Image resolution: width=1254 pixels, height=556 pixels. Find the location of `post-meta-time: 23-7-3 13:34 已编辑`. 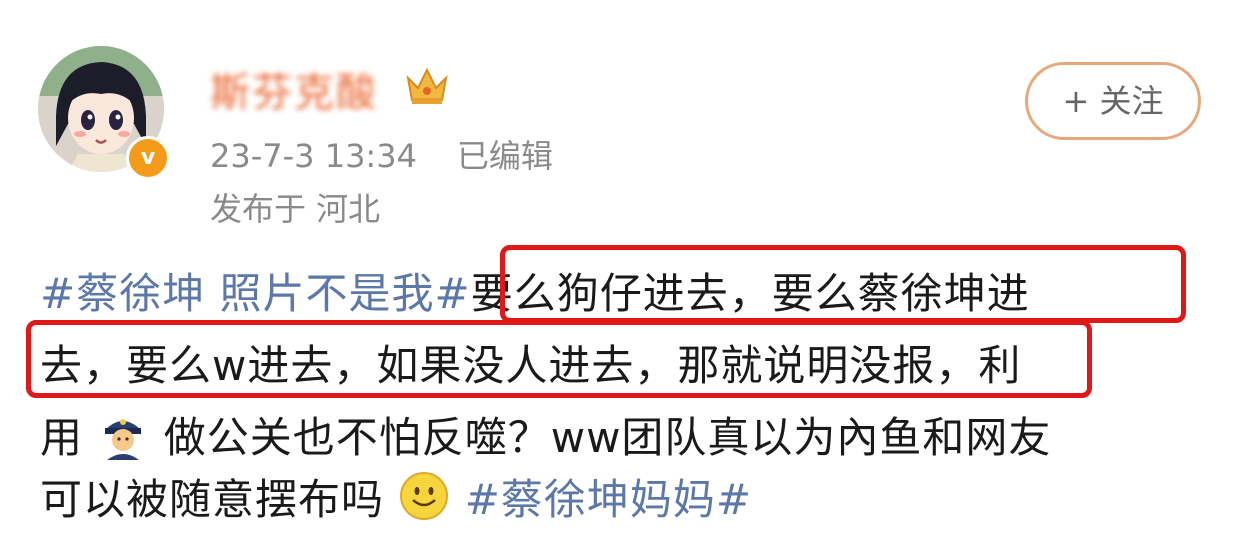

post-meta-time: 23-7-3 13:34 已编辑 is located at coordinates (381, 154).